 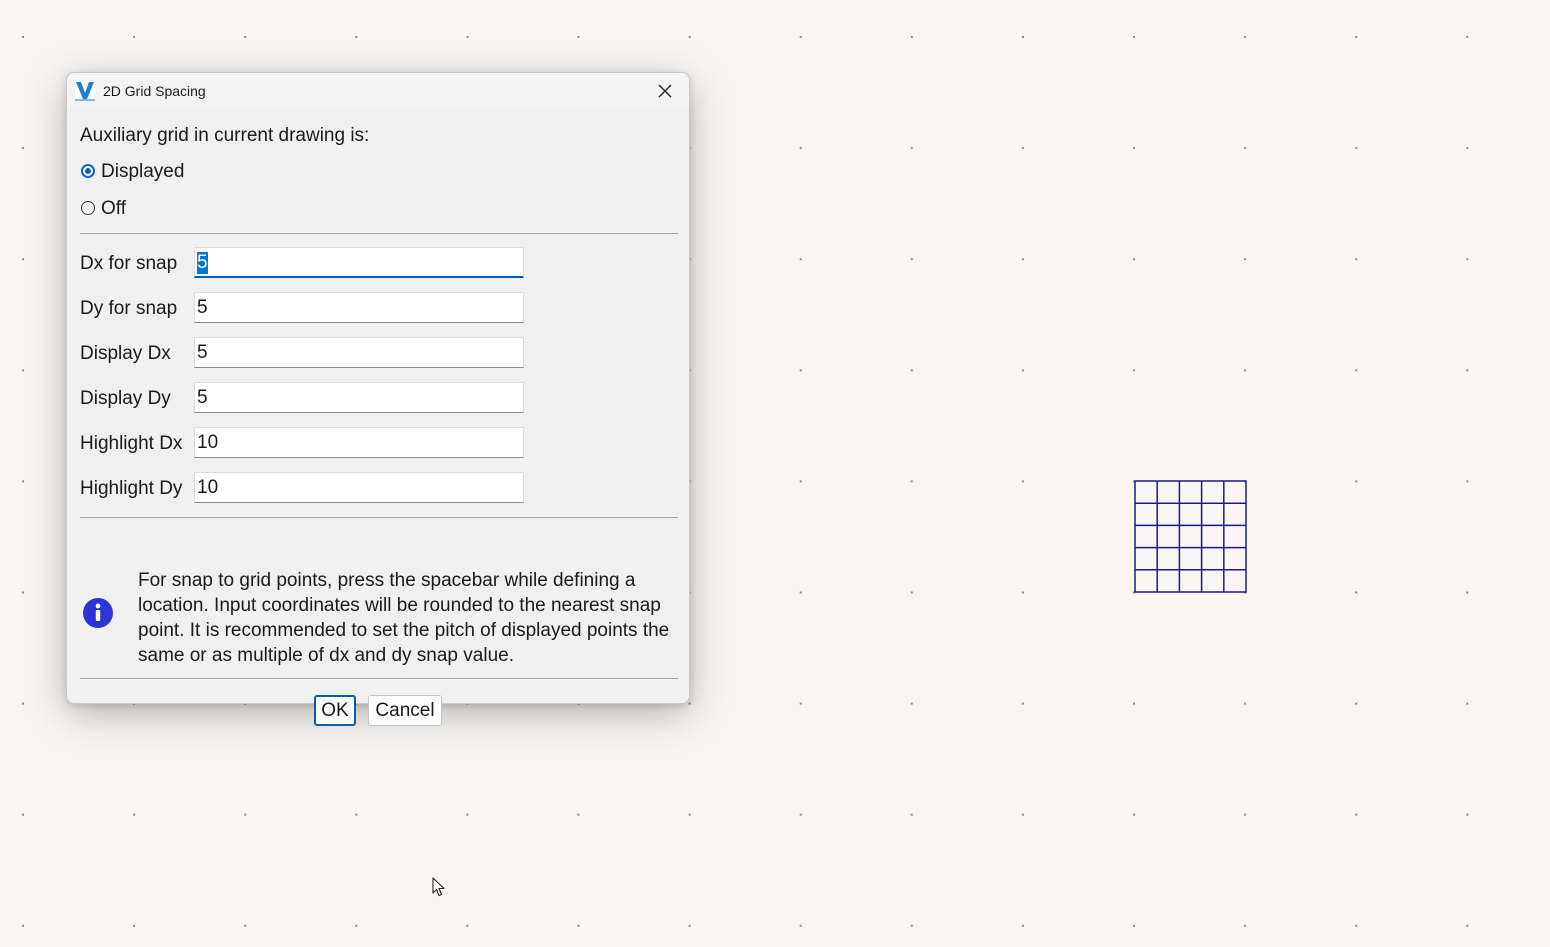 What do you see at coordinates (129, 308) in the screenshot?
I see `dy-snap-label: Dy for snap` at bounding box center [129, 308].